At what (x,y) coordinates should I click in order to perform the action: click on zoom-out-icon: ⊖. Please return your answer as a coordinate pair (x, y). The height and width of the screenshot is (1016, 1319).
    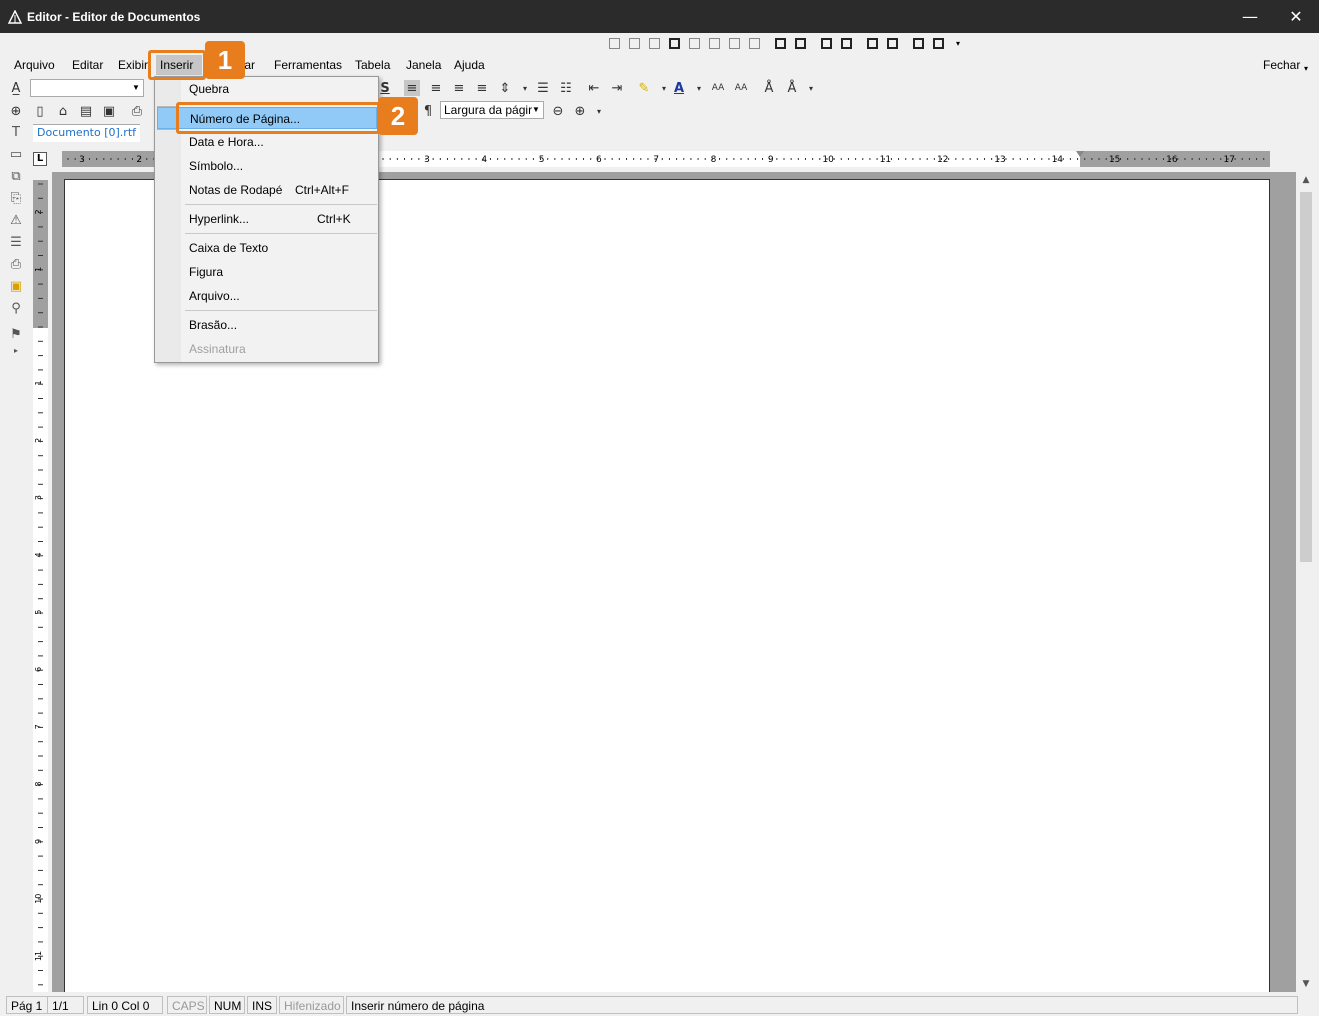
    Looking at the image, I should click on (558, 111).